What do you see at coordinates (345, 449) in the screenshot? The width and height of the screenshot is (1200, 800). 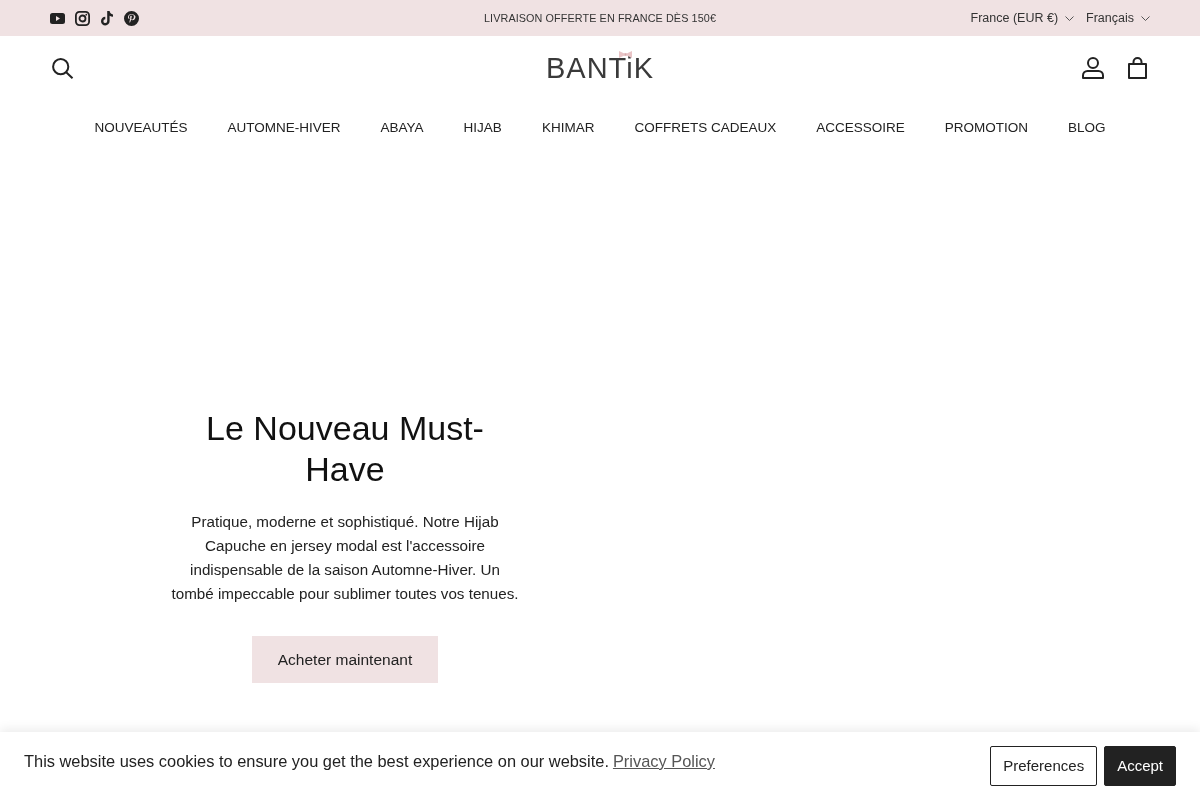 I see `hero-title: Le Nouveau Must-Have` at bounding box center [345, 449].